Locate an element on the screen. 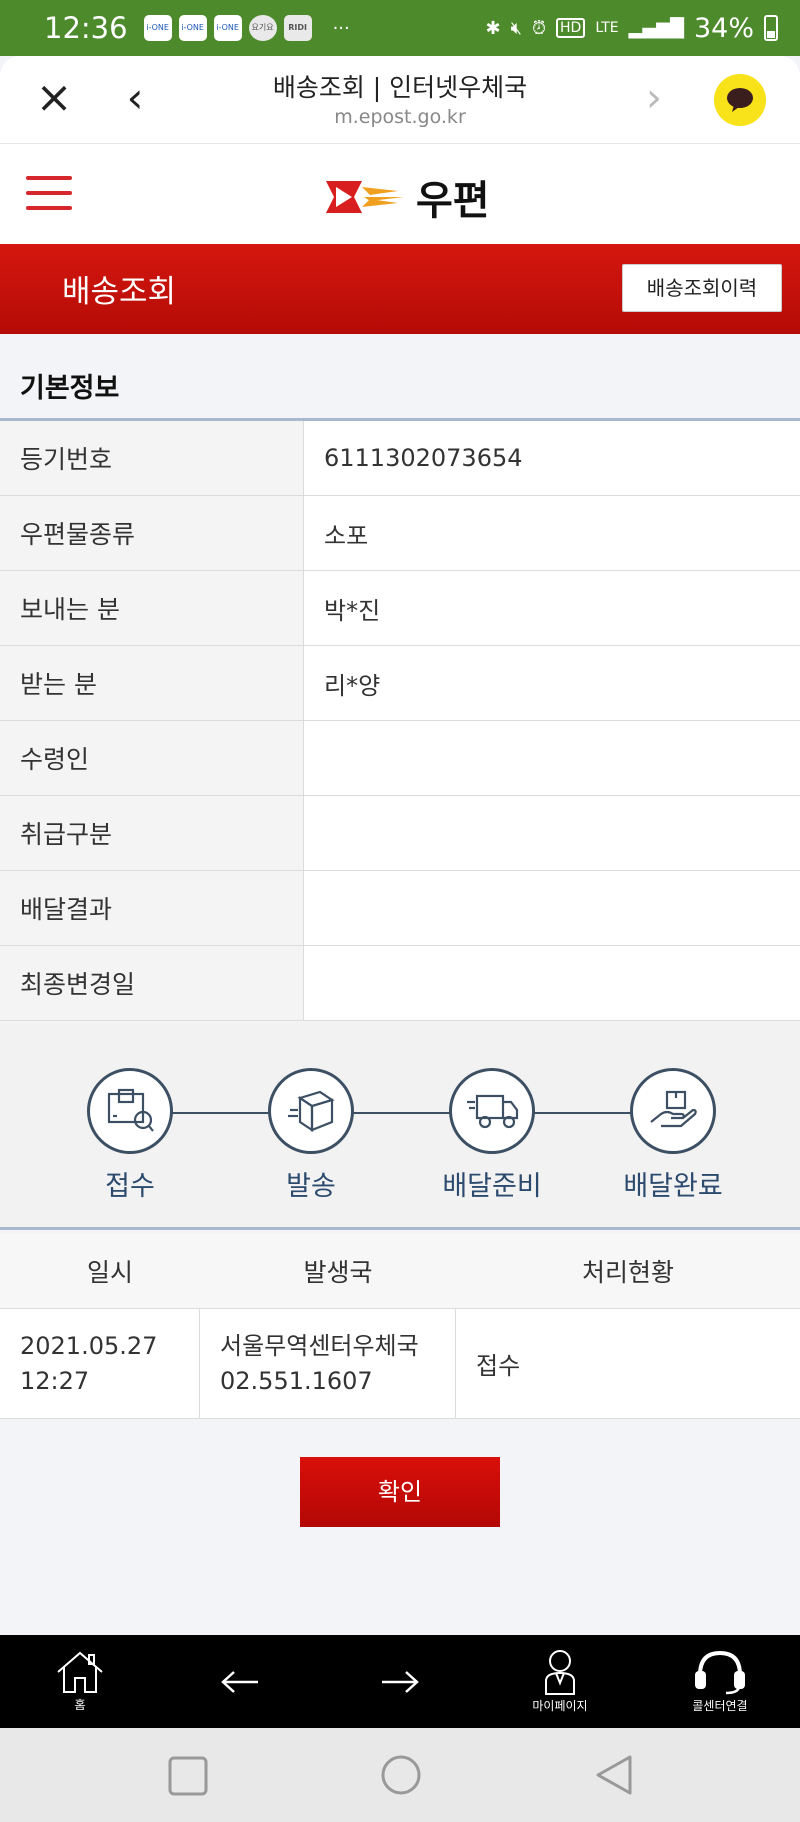 Image resolution: width=800 pixels, height=1822 pixels. nav-home: 홈 is located at coordinates (80, 1681).